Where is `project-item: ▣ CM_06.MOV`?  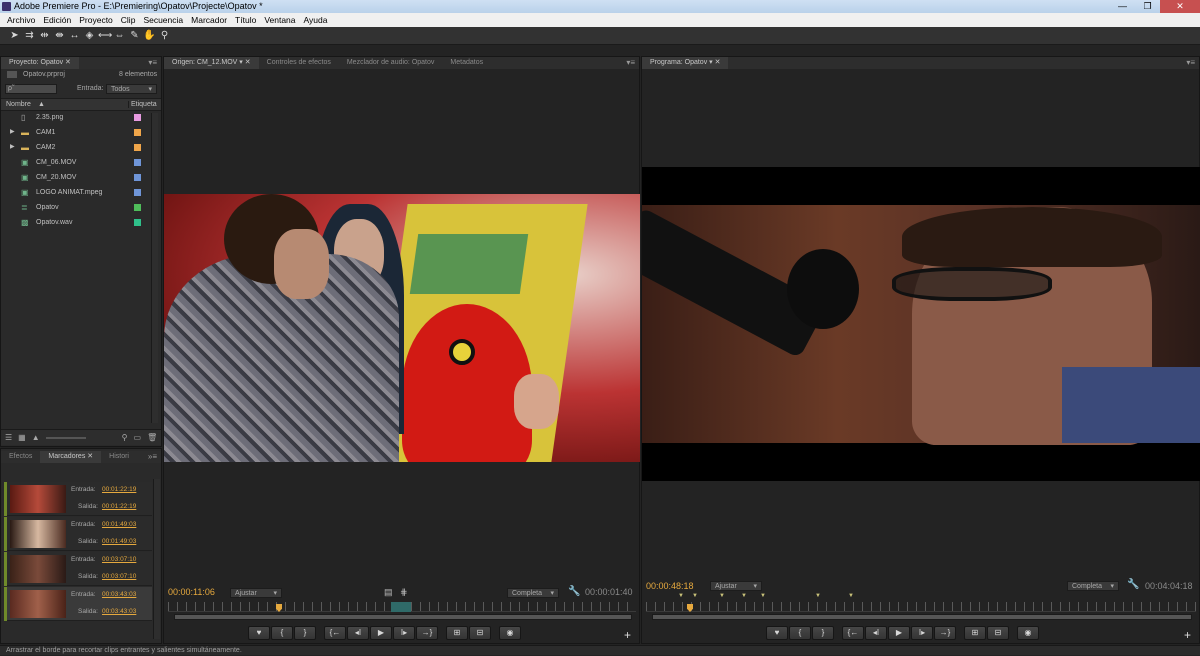 project-item: ▣ CM_06.MOV is located at coordinates (79, 162).